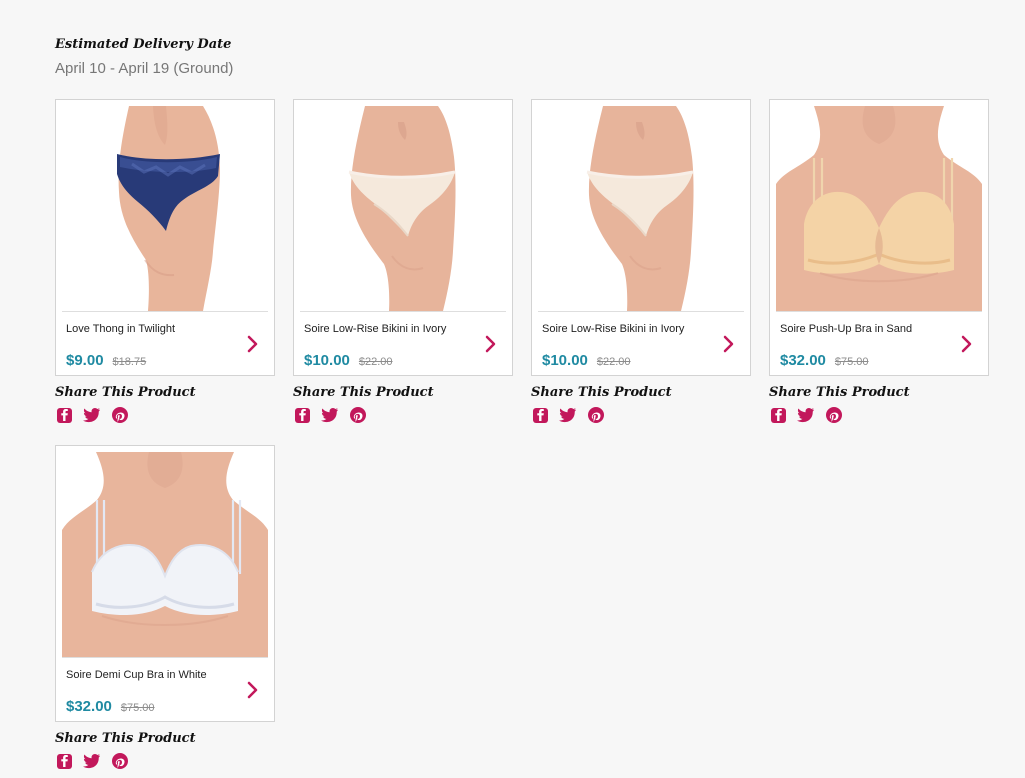  I want to click on product-image-navy-lace-thong, so click(165, 208).